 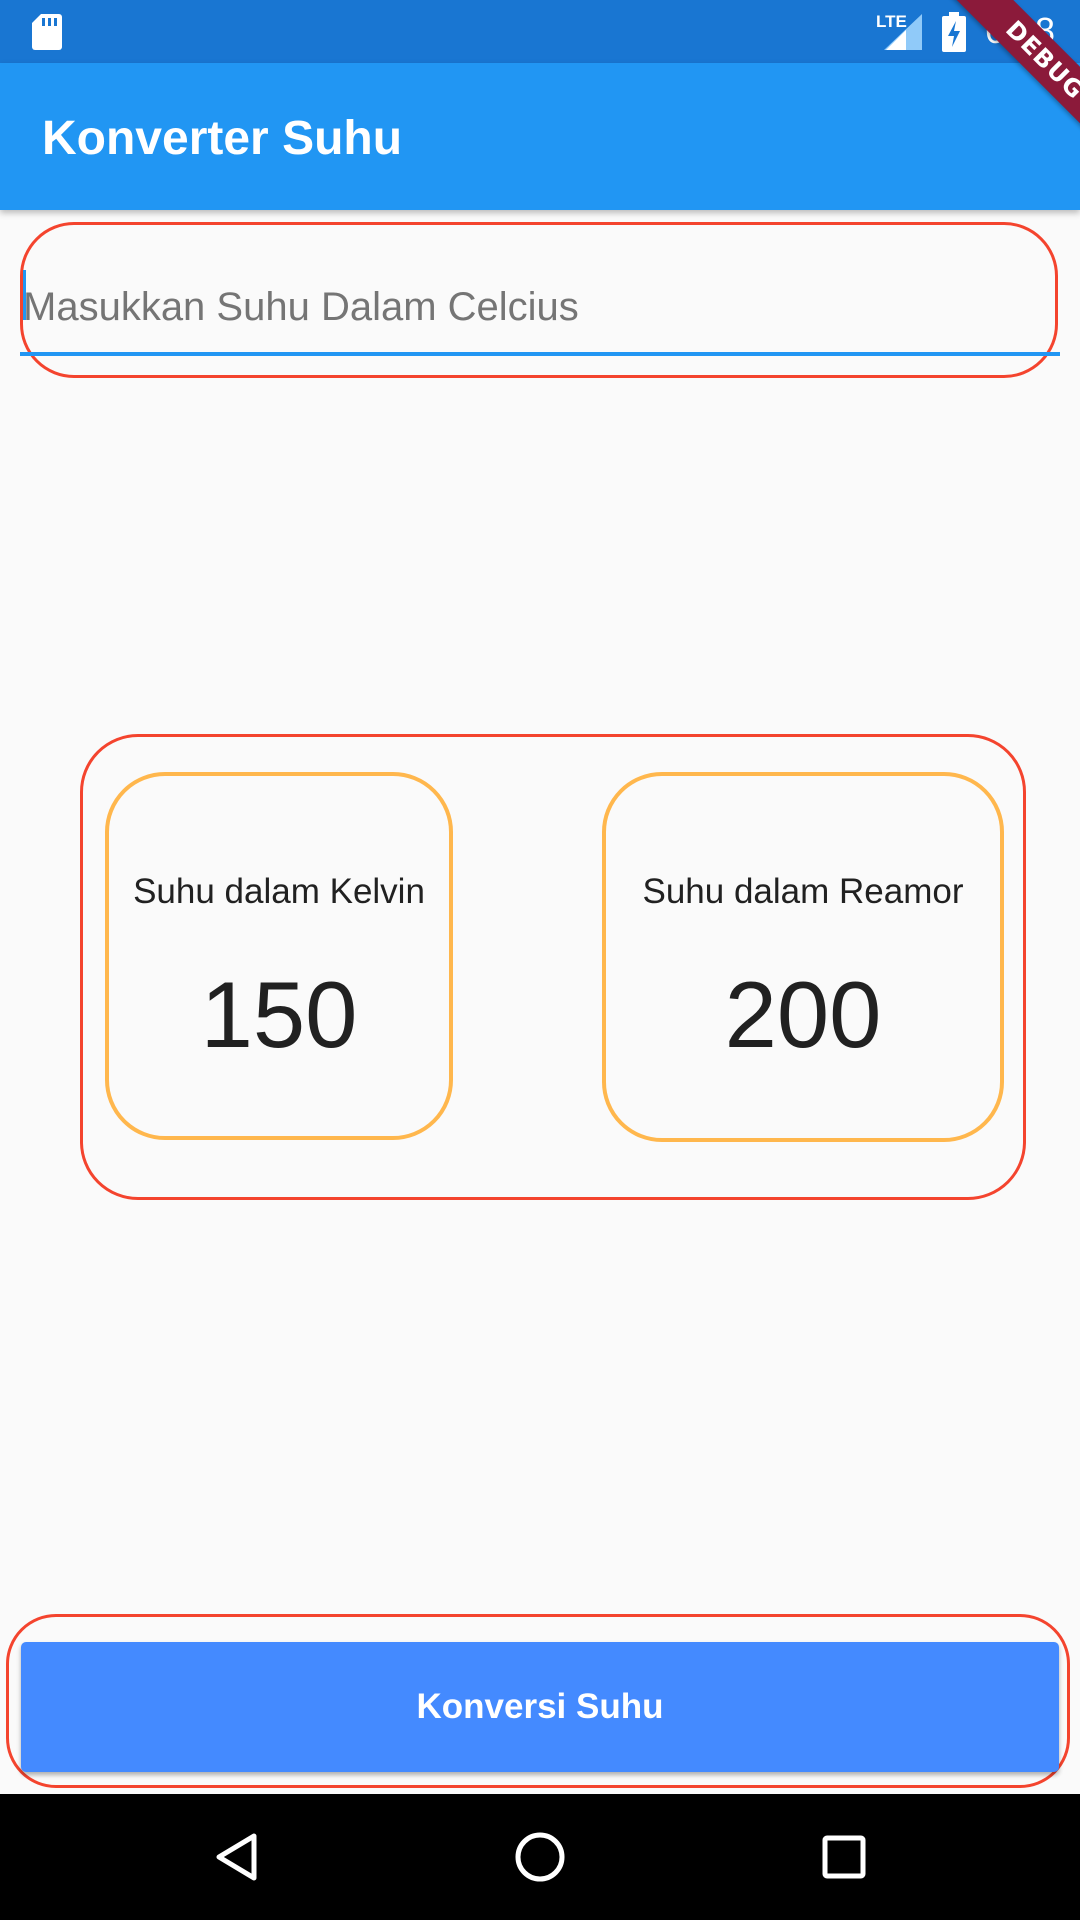 I want to click on convert-button: Konversi Suhu, so click(x=540, y=1707).